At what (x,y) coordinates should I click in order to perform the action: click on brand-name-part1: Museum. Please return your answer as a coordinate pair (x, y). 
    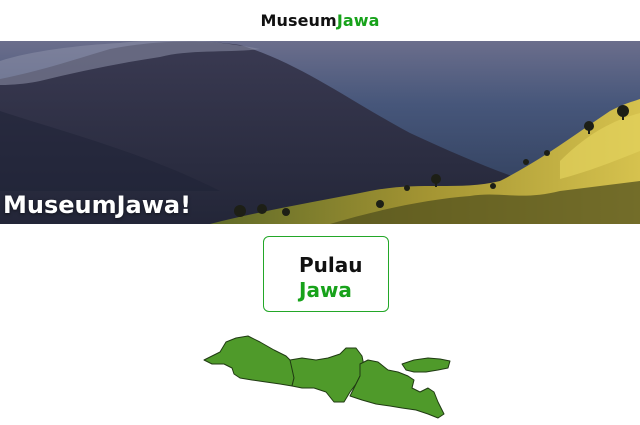
    Looking at the image, I should click on (298, 20).